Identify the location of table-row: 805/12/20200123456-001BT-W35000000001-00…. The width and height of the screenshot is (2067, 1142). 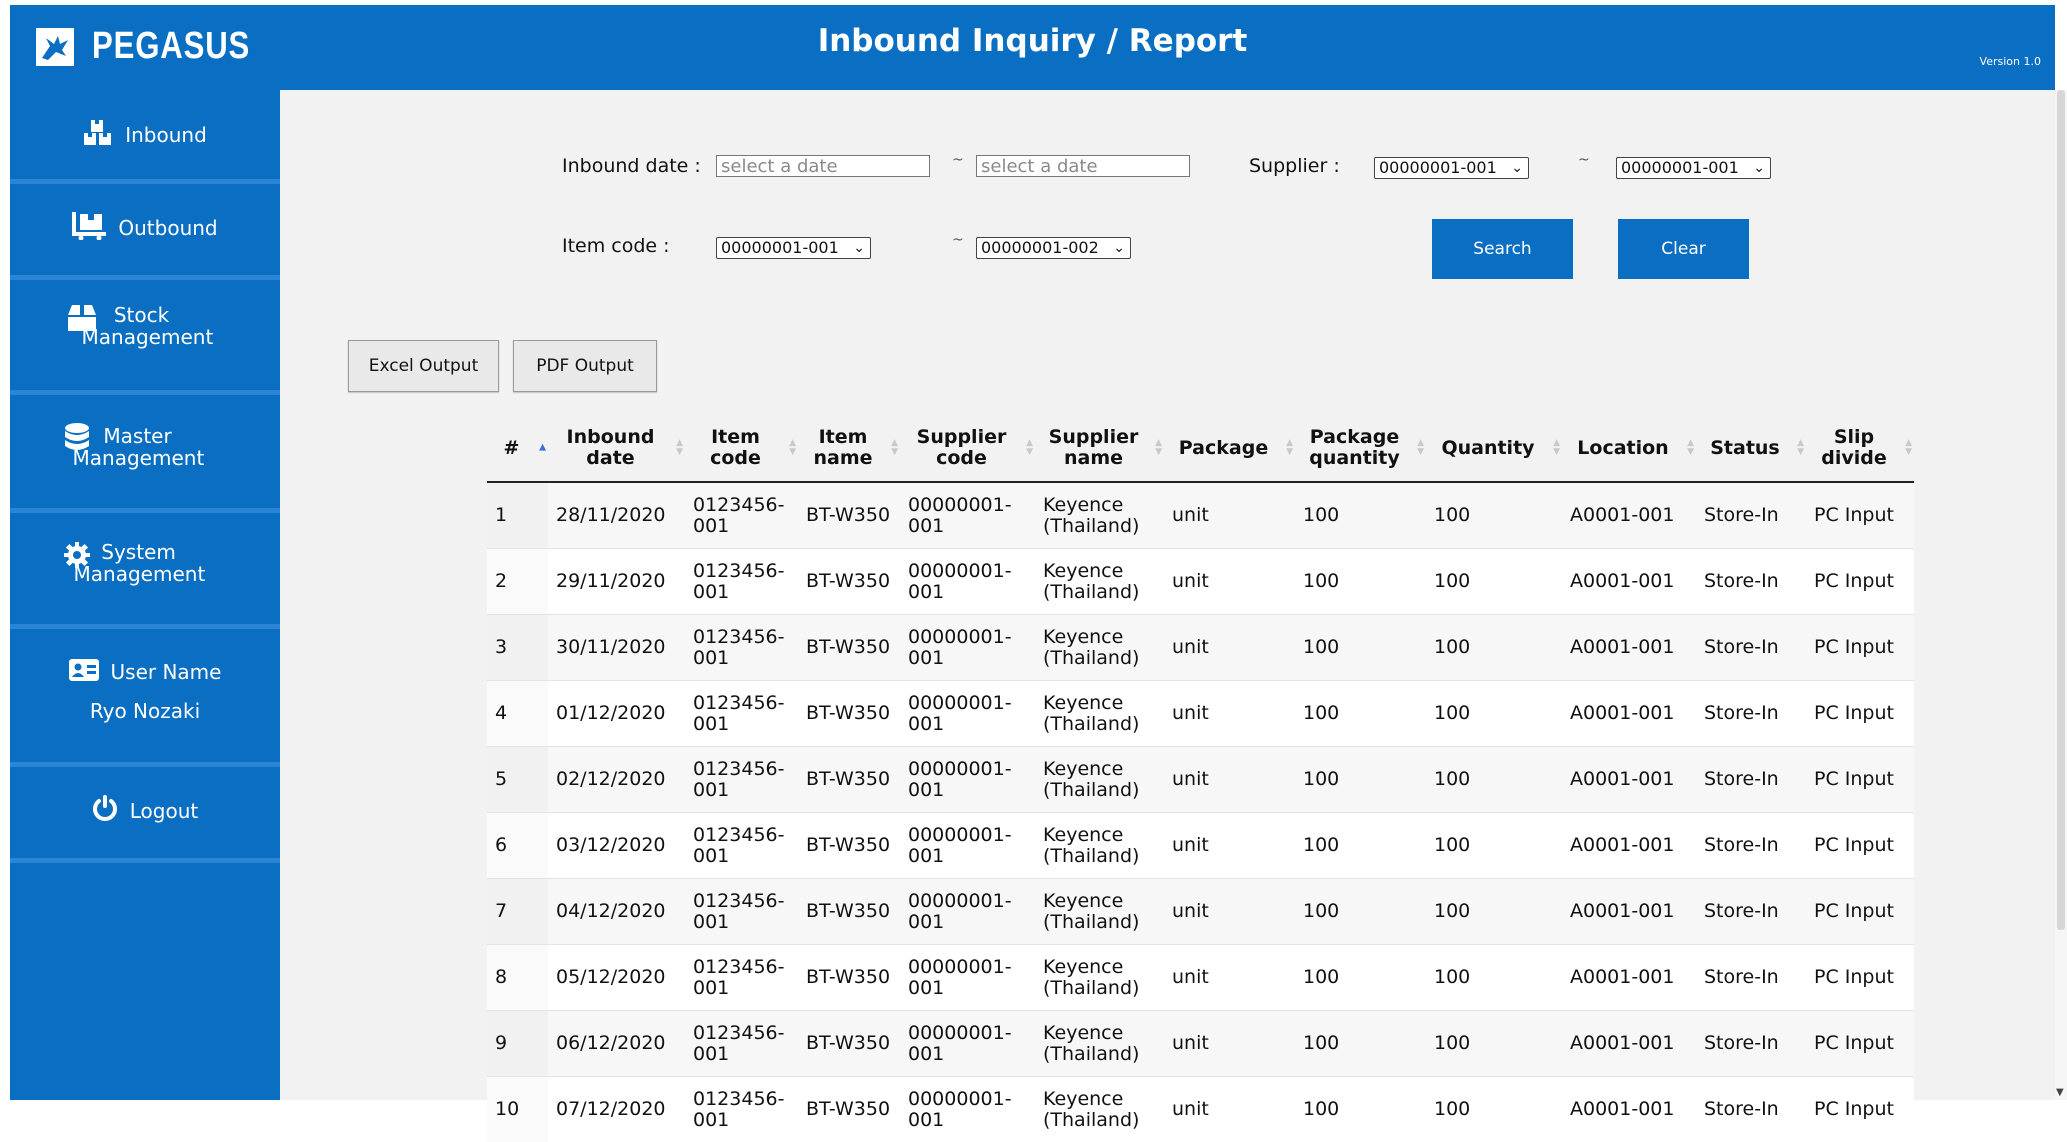
(1200, 978).